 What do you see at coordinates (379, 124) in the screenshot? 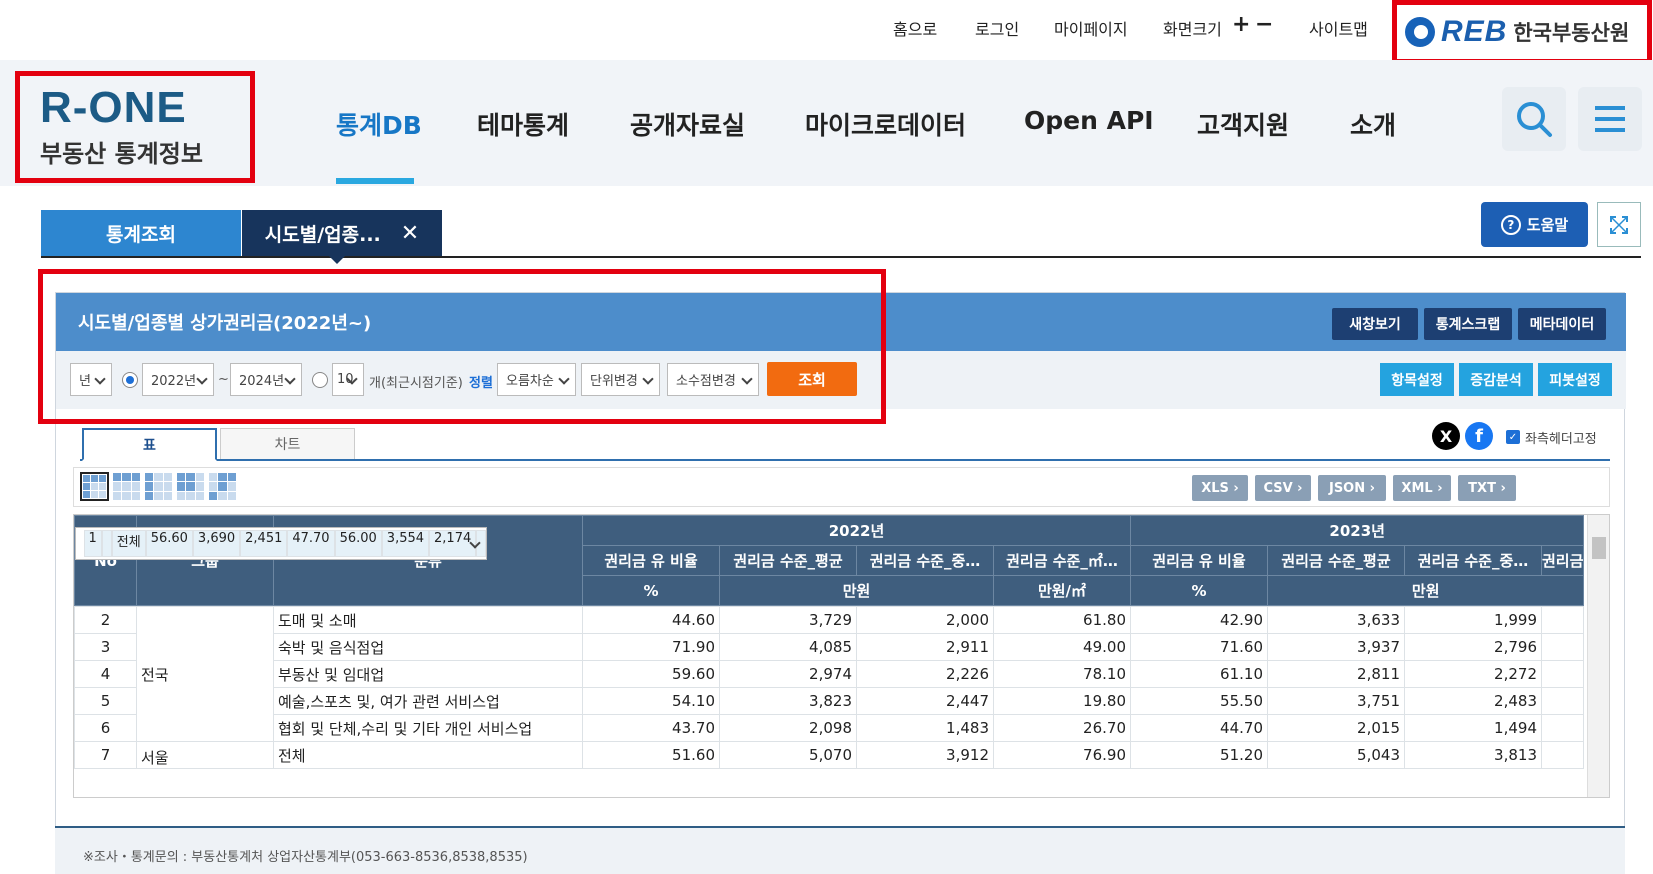
I see `nav-stat-db: 통계DB` at bounding box center [379, 124].